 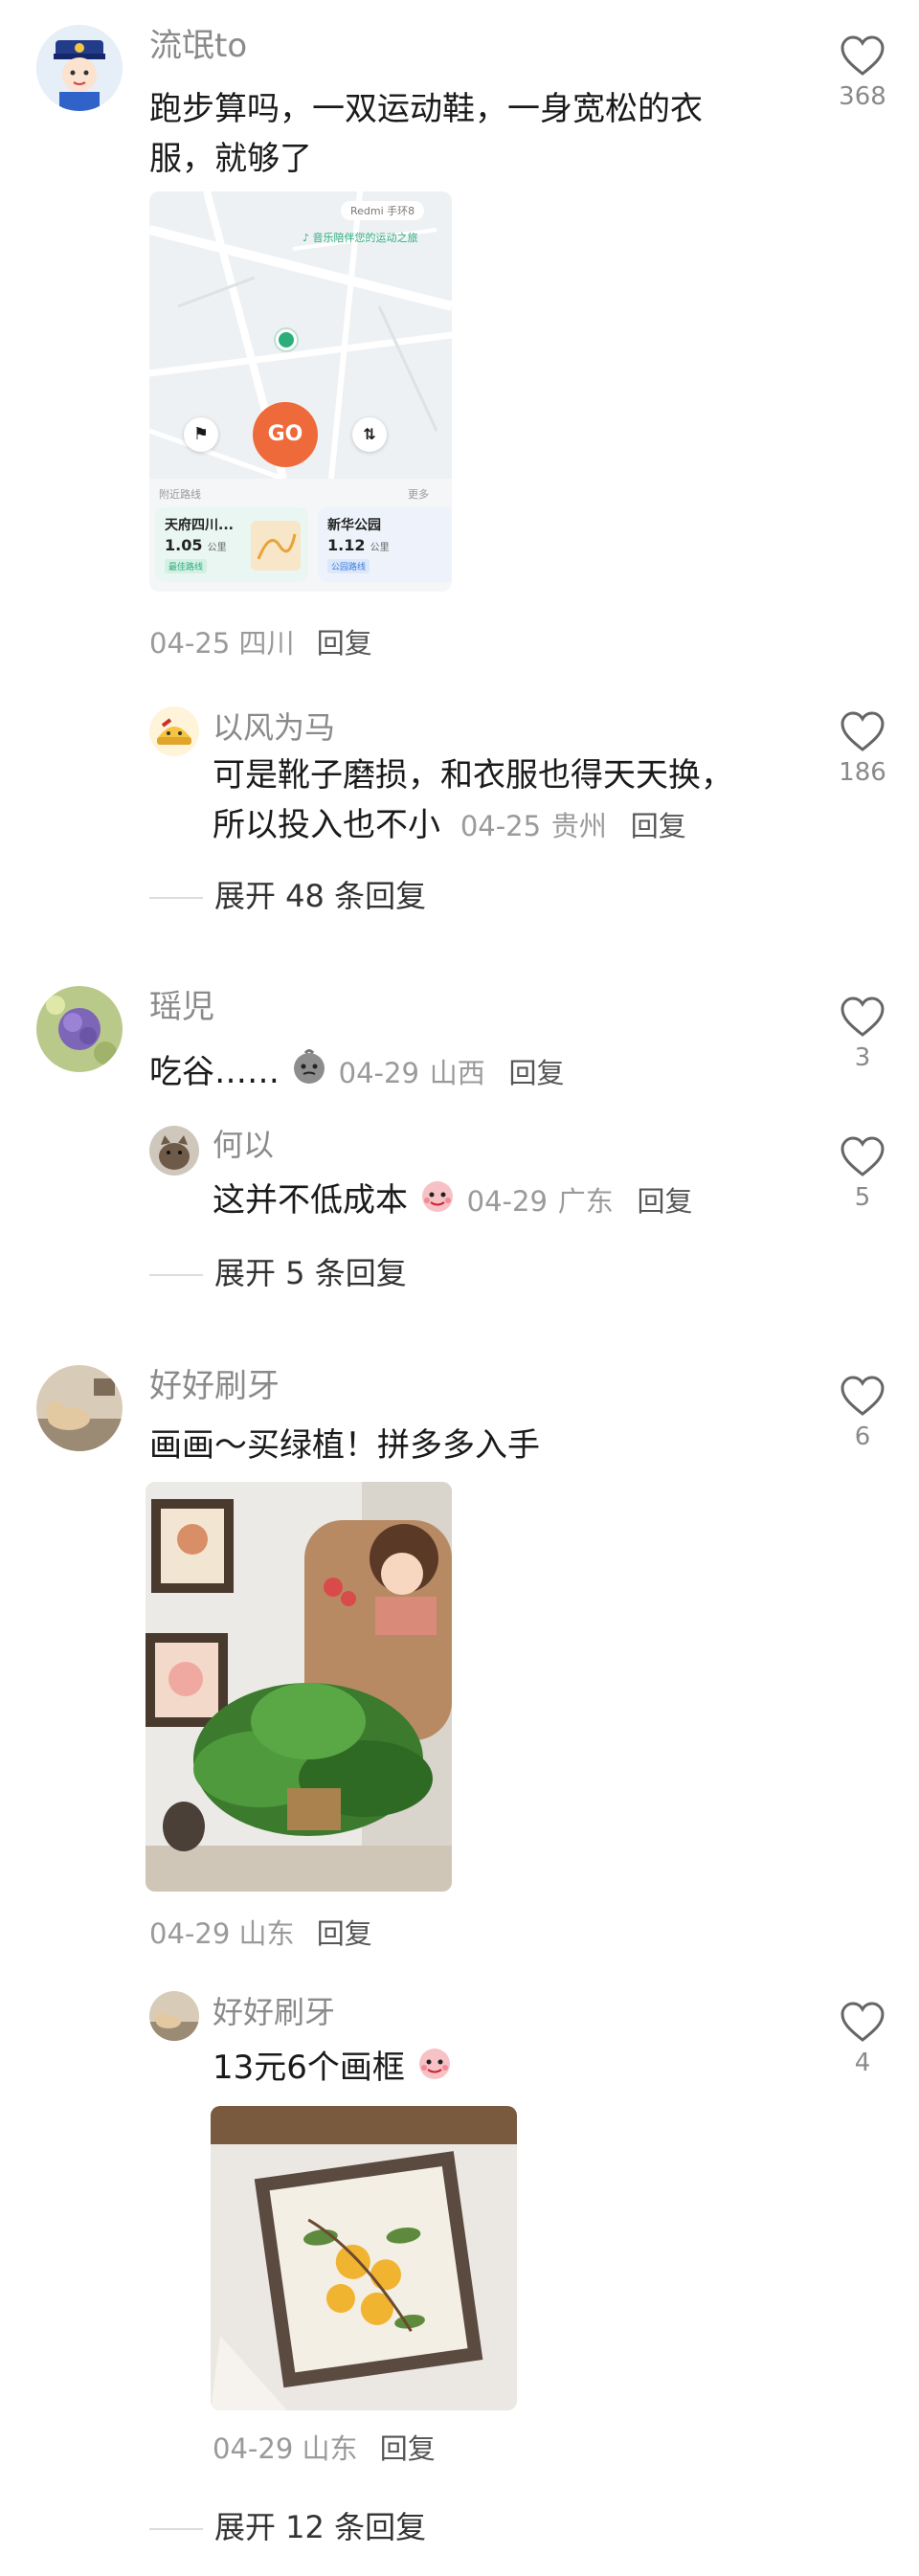 What do you see at coordinates (348, 566) in the screenshot?
I see `route-tag: 公园路线` at bounding box center [348, 566].